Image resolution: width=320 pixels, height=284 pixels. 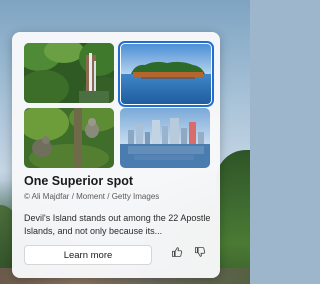 I want to click on city-skyline-thumbnail, so click(x=165, y=138).